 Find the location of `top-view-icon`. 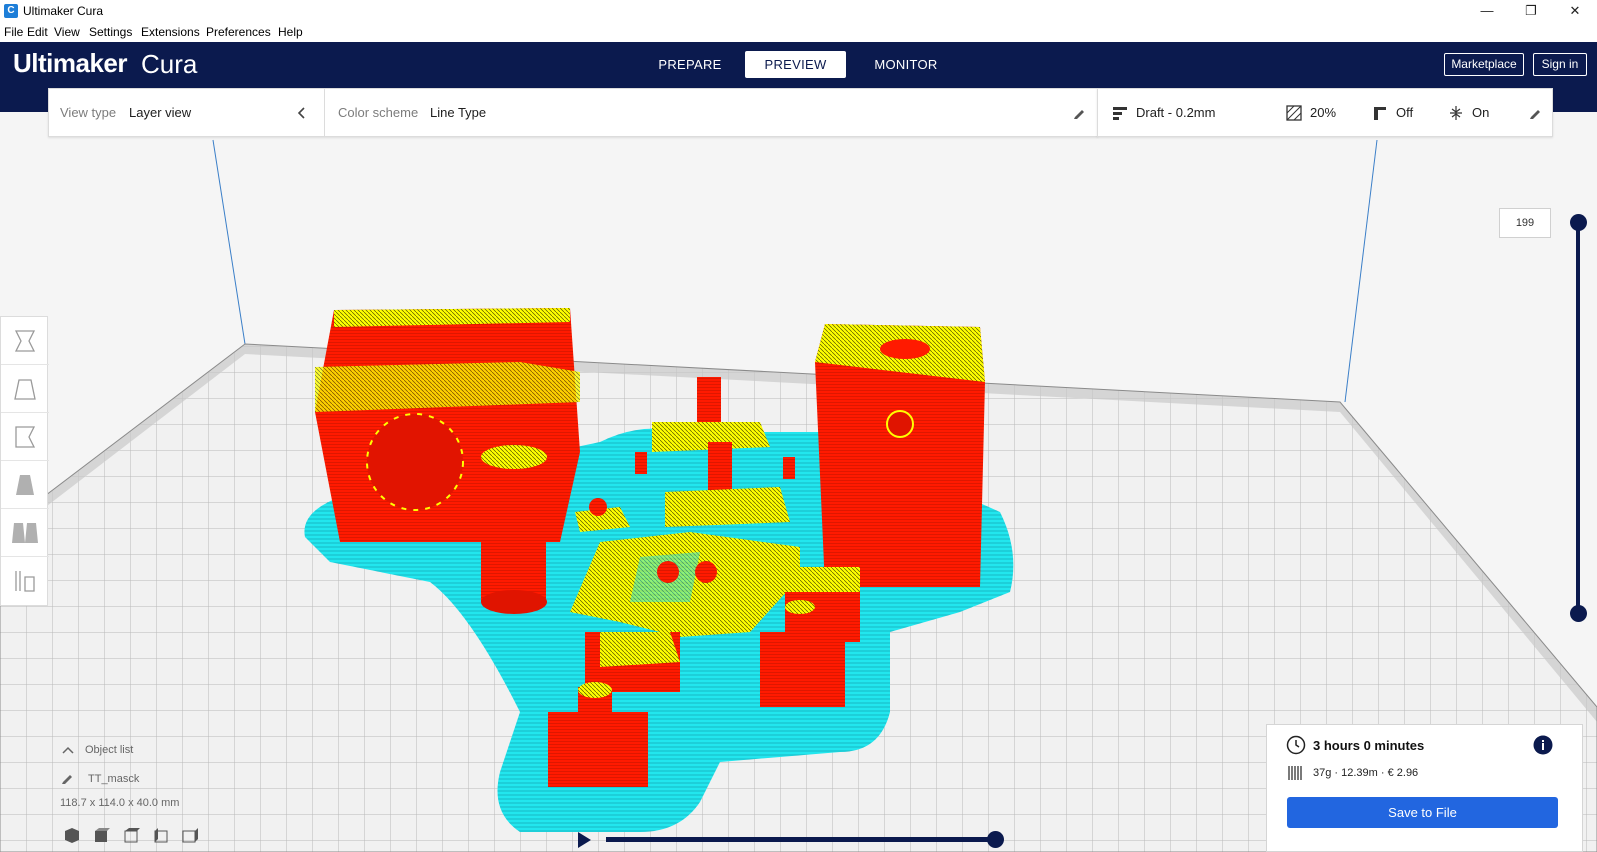

top-view-icon is located at coordinates (132, 835).